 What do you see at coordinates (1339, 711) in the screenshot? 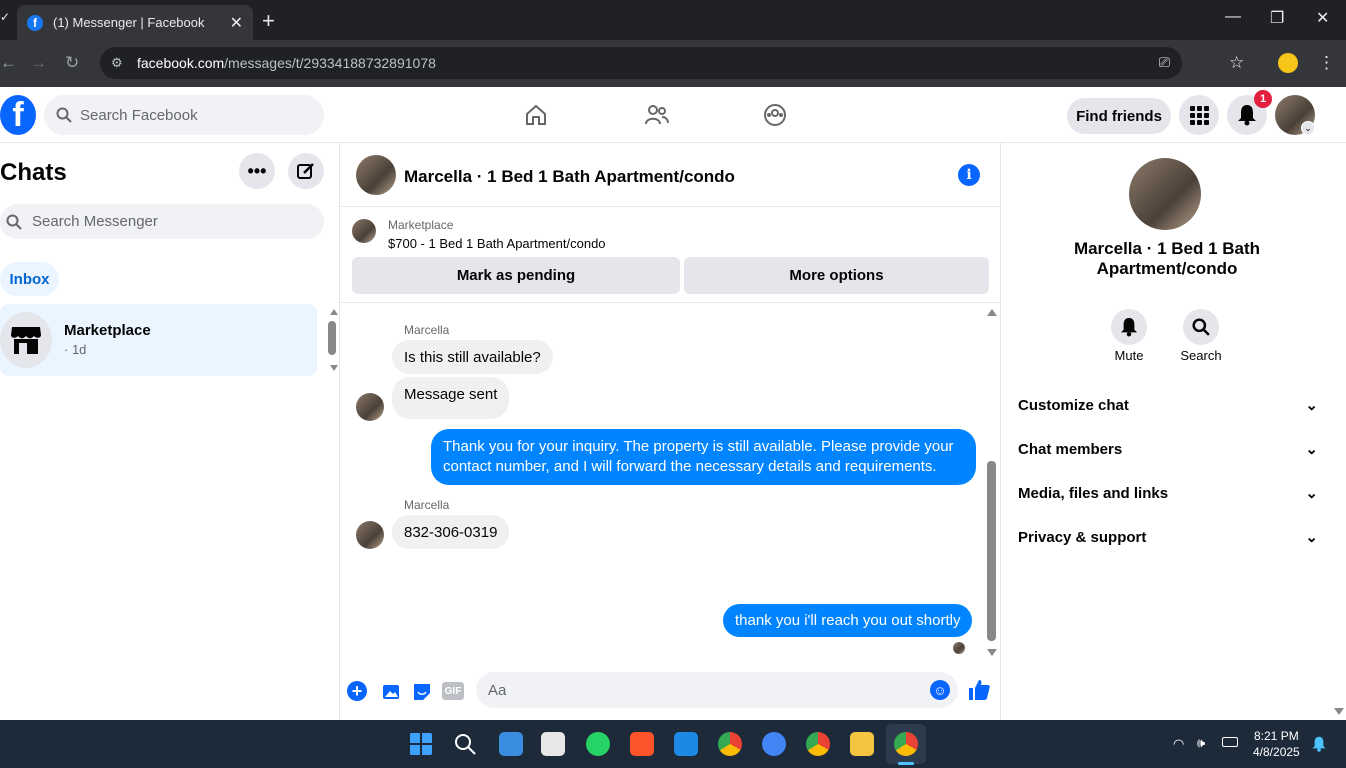
I see `page-scroll-down-icon` at bounding box center [1339, 711].